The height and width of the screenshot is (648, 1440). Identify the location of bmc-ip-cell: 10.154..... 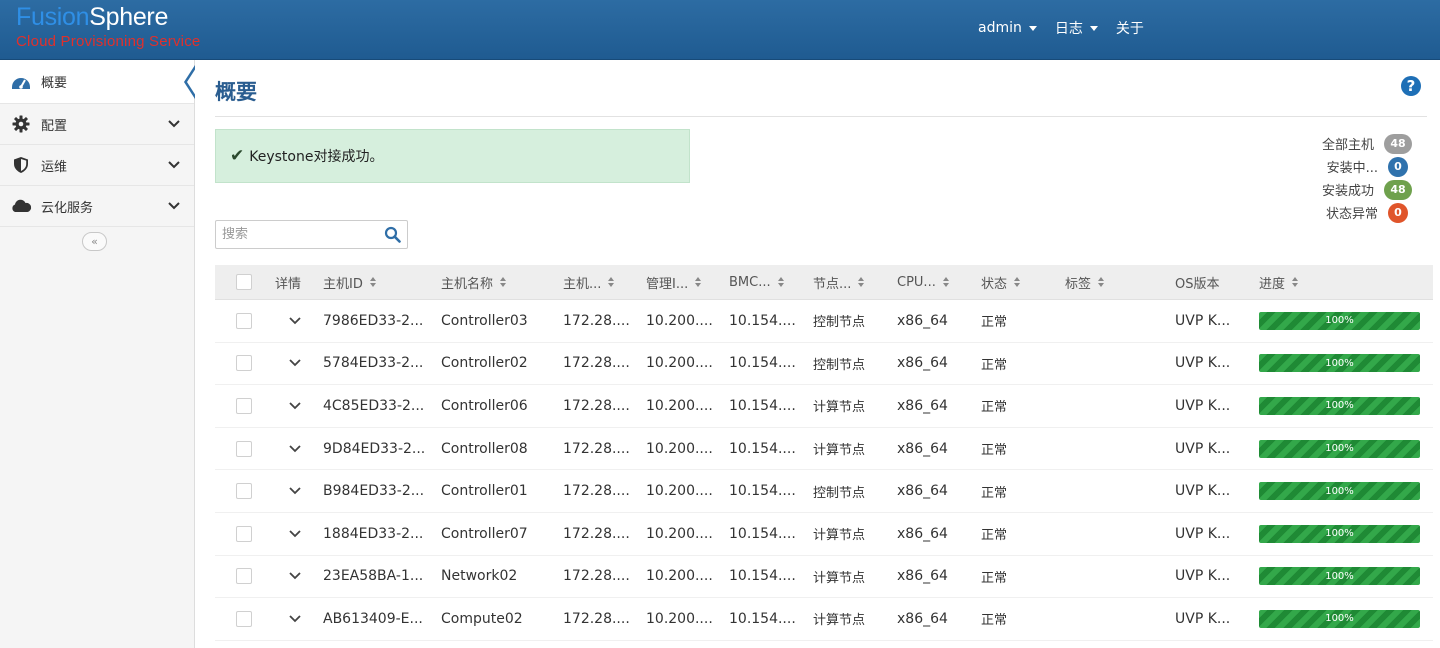
(762, 491).